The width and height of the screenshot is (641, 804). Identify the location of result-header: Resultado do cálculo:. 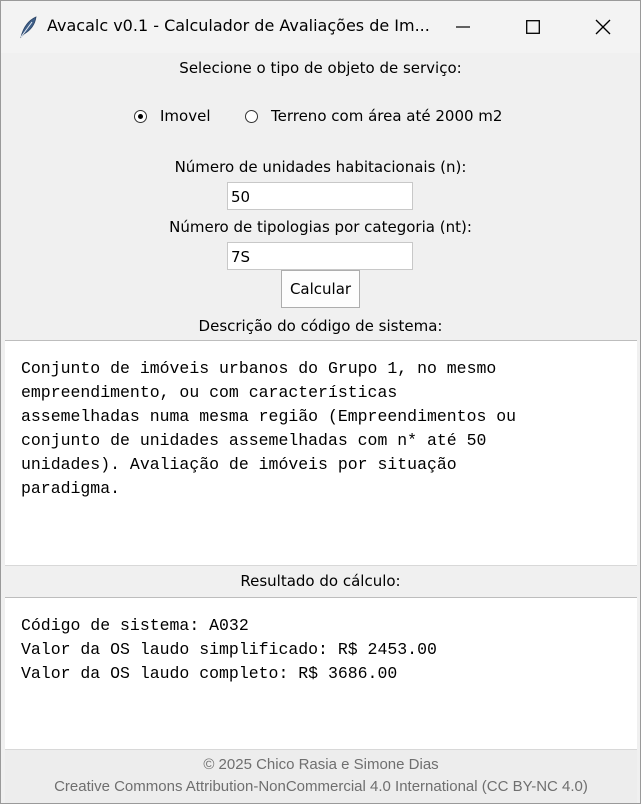
(320, 581).